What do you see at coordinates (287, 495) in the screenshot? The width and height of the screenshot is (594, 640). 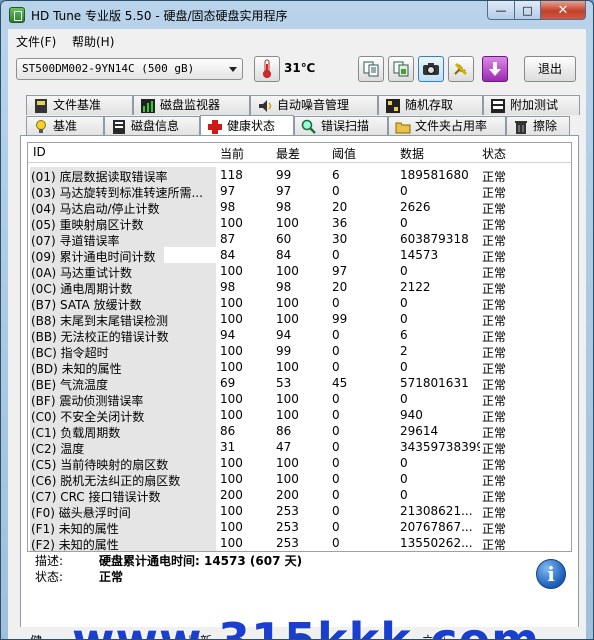 I see `row-worst: 200` at bounding box center [287, 495].